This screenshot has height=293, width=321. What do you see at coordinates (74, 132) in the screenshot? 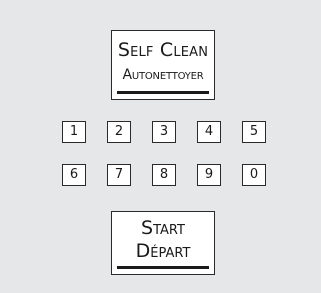
I see `key-1: 1` at bounding box center [74, 132].